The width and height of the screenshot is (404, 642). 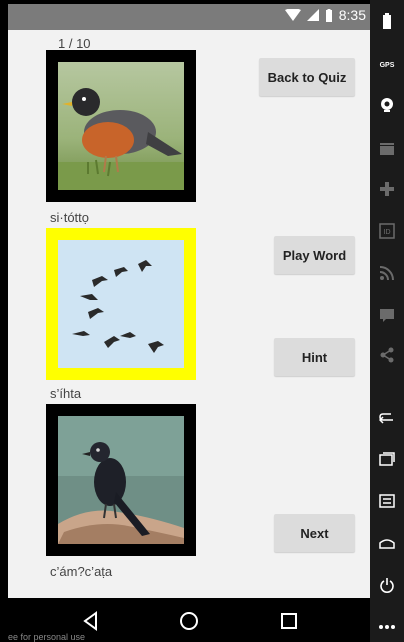 I want to click on status-bar: 8:35, so click(x=189, y=17).